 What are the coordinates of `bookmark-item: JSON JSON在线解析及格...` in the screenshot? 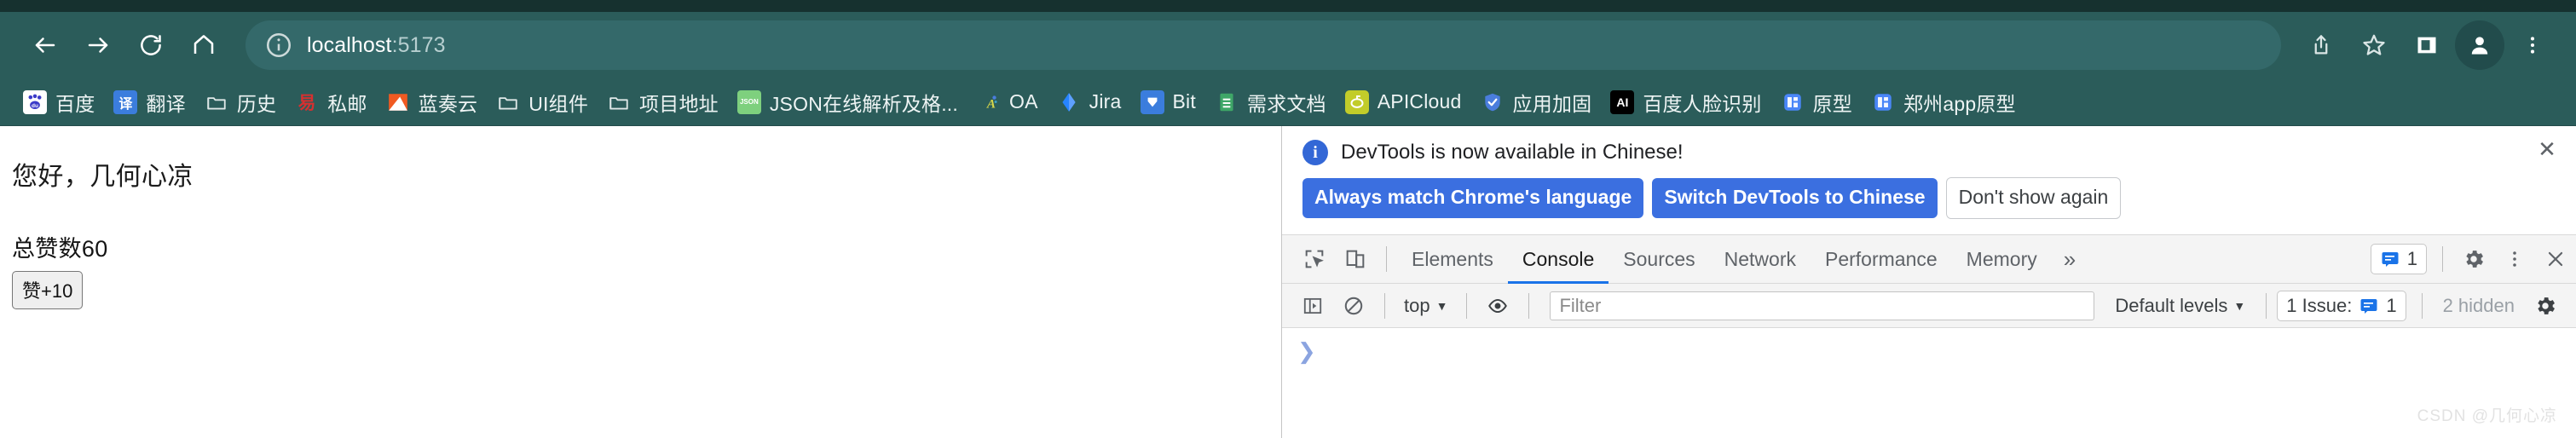 It's located at (847, 102).